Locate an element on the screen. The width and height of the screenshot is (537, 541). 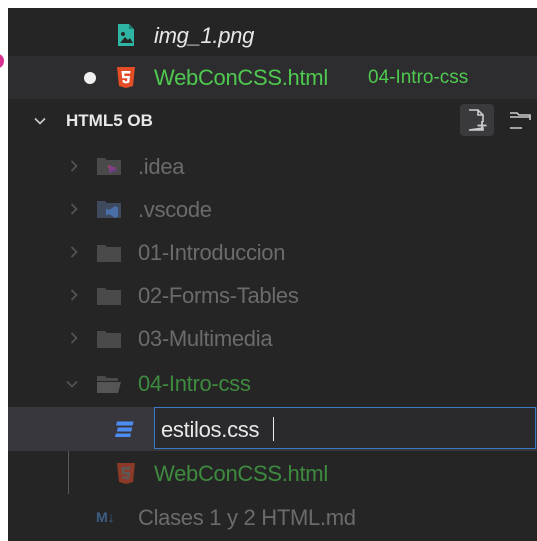
new-file-input-row: estilos.css is located at coordinates (272, 429).